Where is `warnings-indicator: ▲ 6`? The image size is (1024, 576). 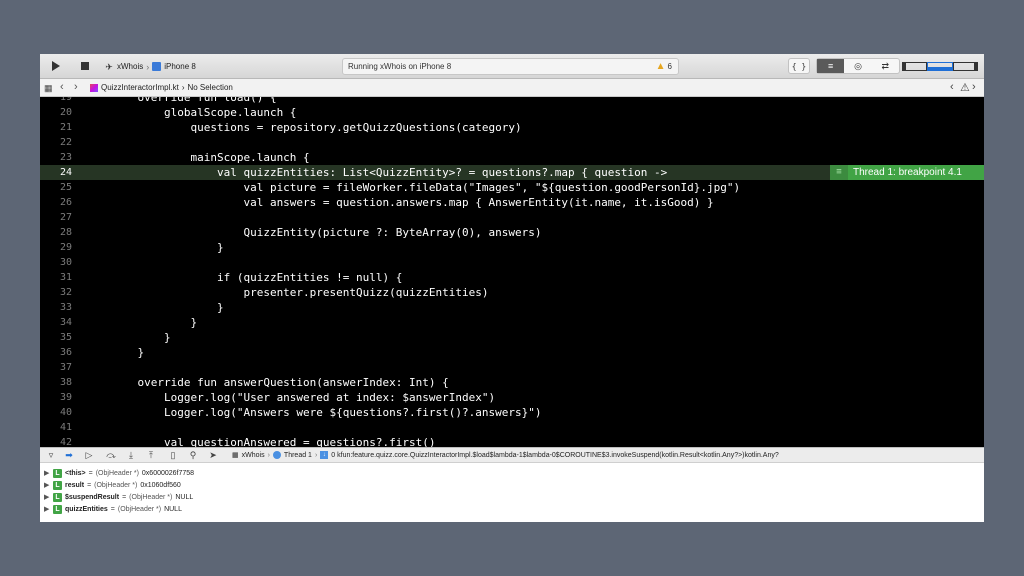 warnings-indicator: ▲ 6 is located at coordinates (664, 66).